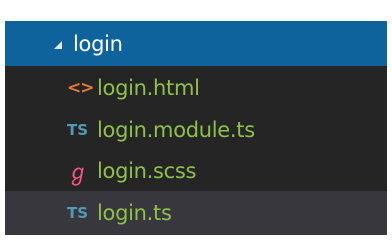 This screenshot has width=392, height=241. Describe the element at coordinates (134, 213) in the screenshot. I see `file-label: login.ts` at that location.